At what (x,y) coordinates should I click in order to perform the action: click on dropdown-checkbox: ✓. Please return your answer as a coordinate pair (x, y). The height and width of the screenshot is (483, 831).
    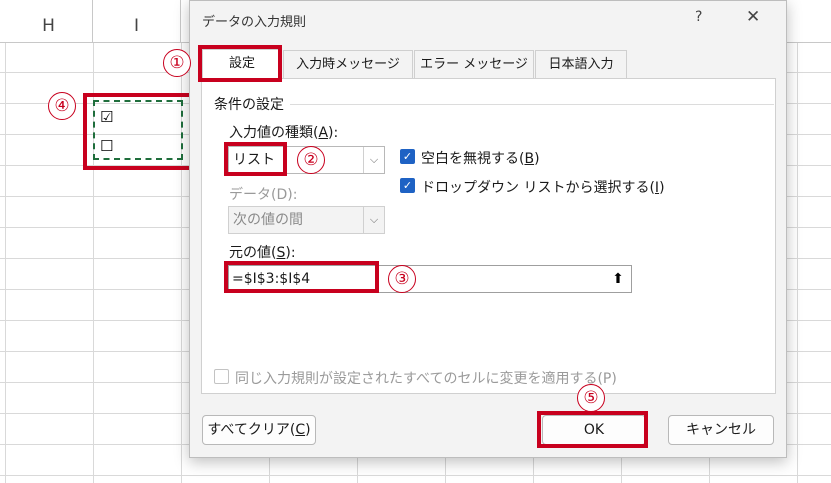
    Looking at the image, I should click on (407, 185).